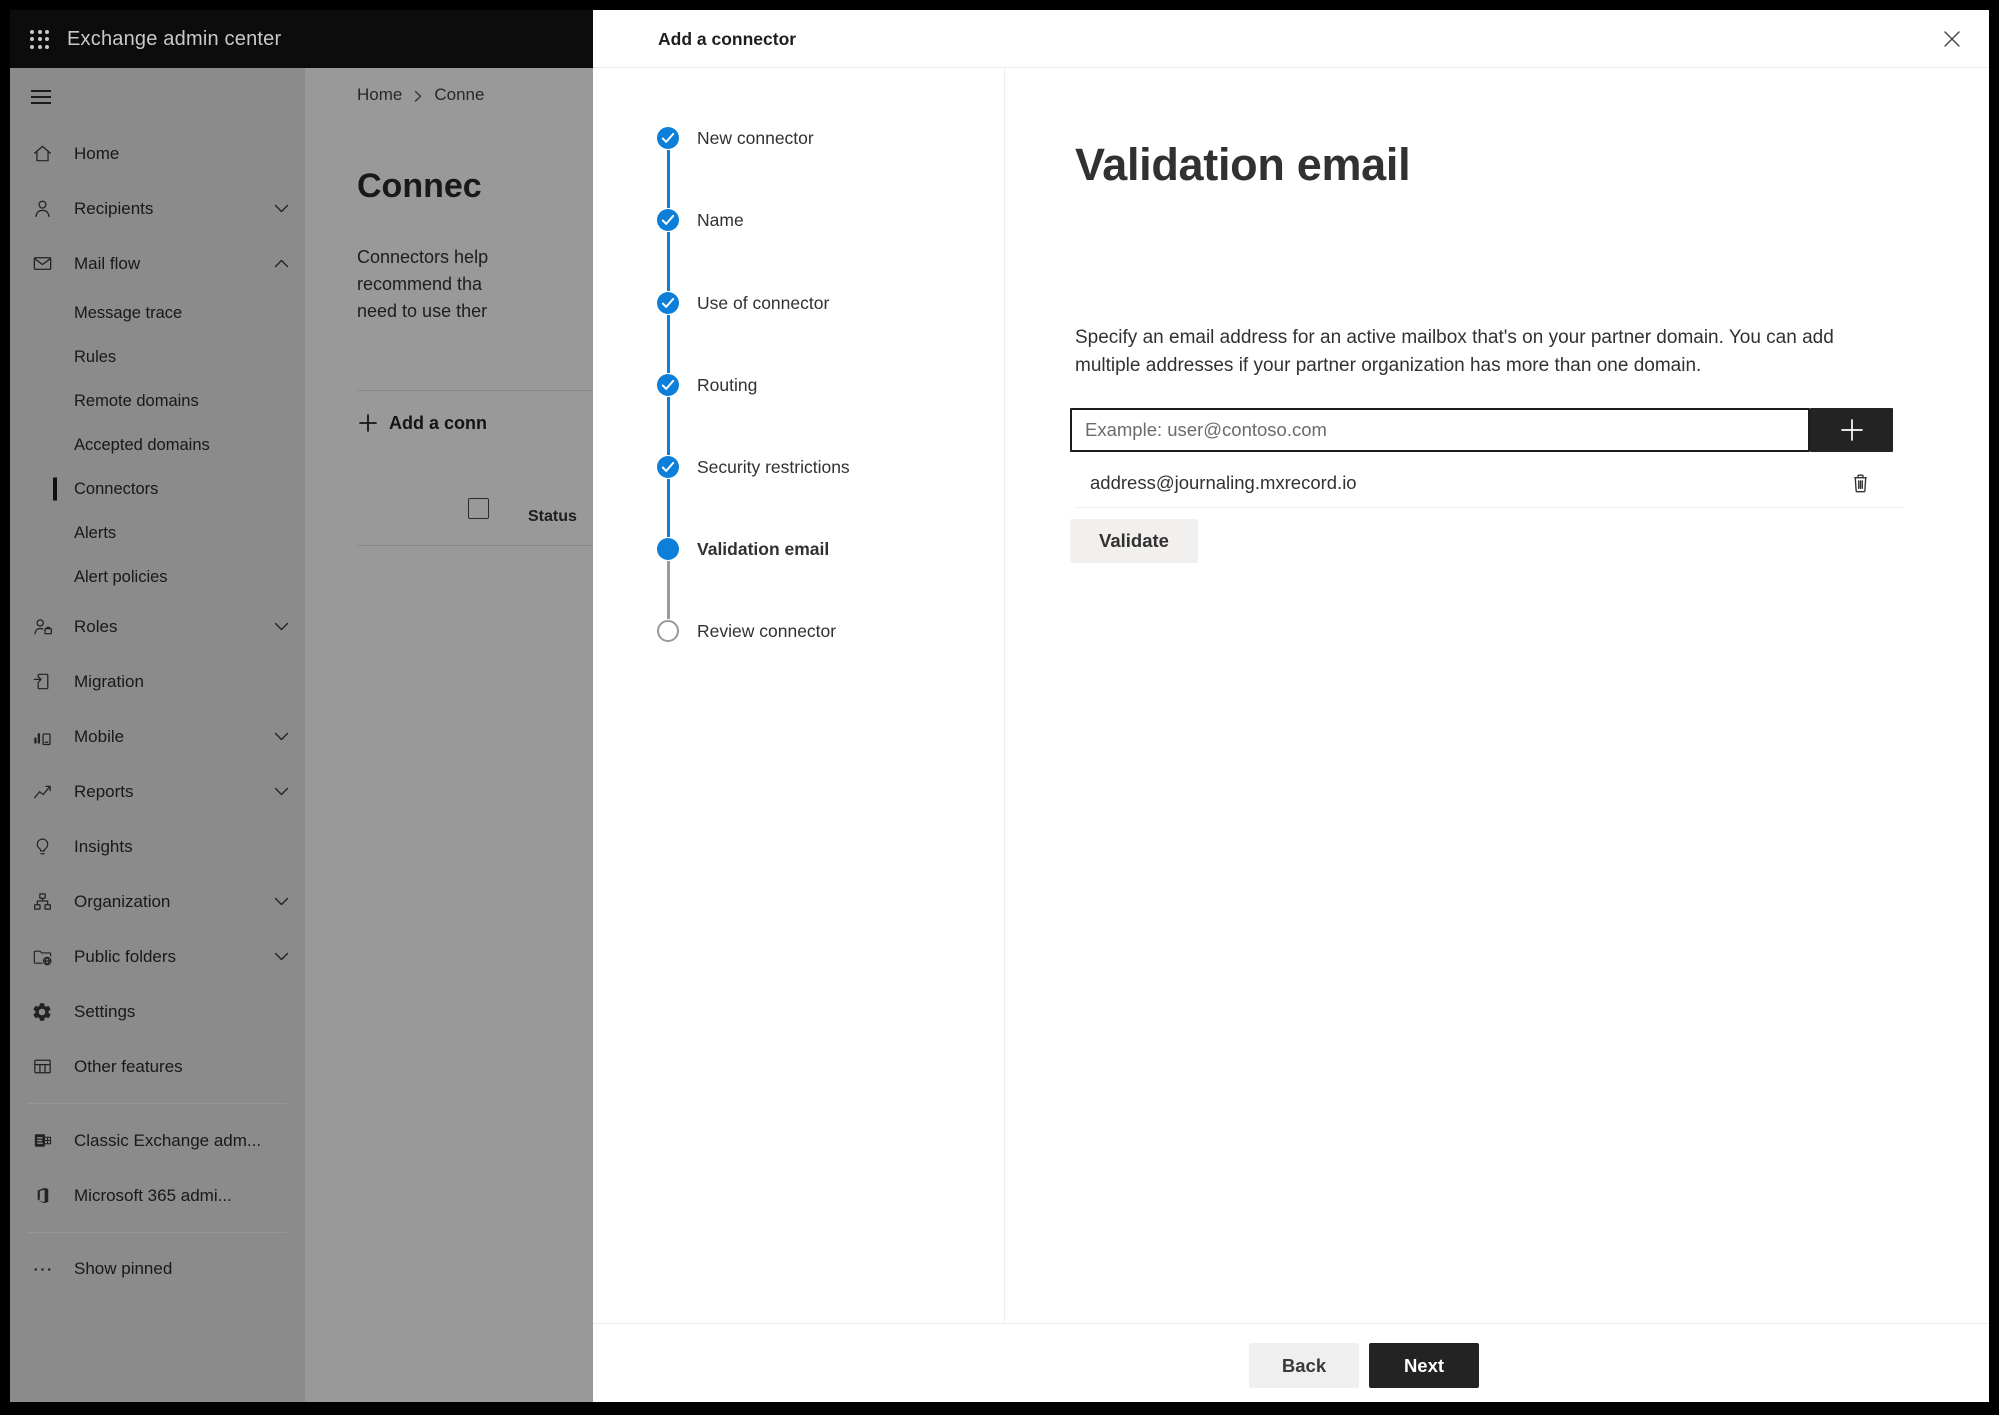  I want to click on app-title: Exchange admin center, so click(174, 38).